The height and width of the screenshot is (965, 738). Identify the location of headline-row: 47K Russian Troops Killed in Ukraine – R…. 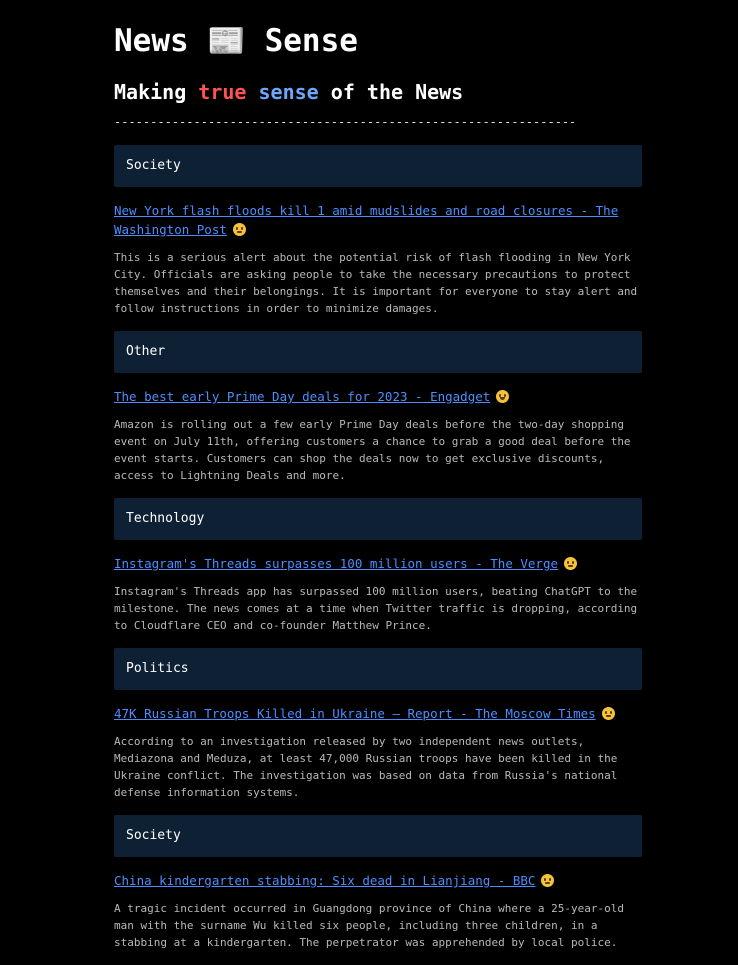
(378, 713).